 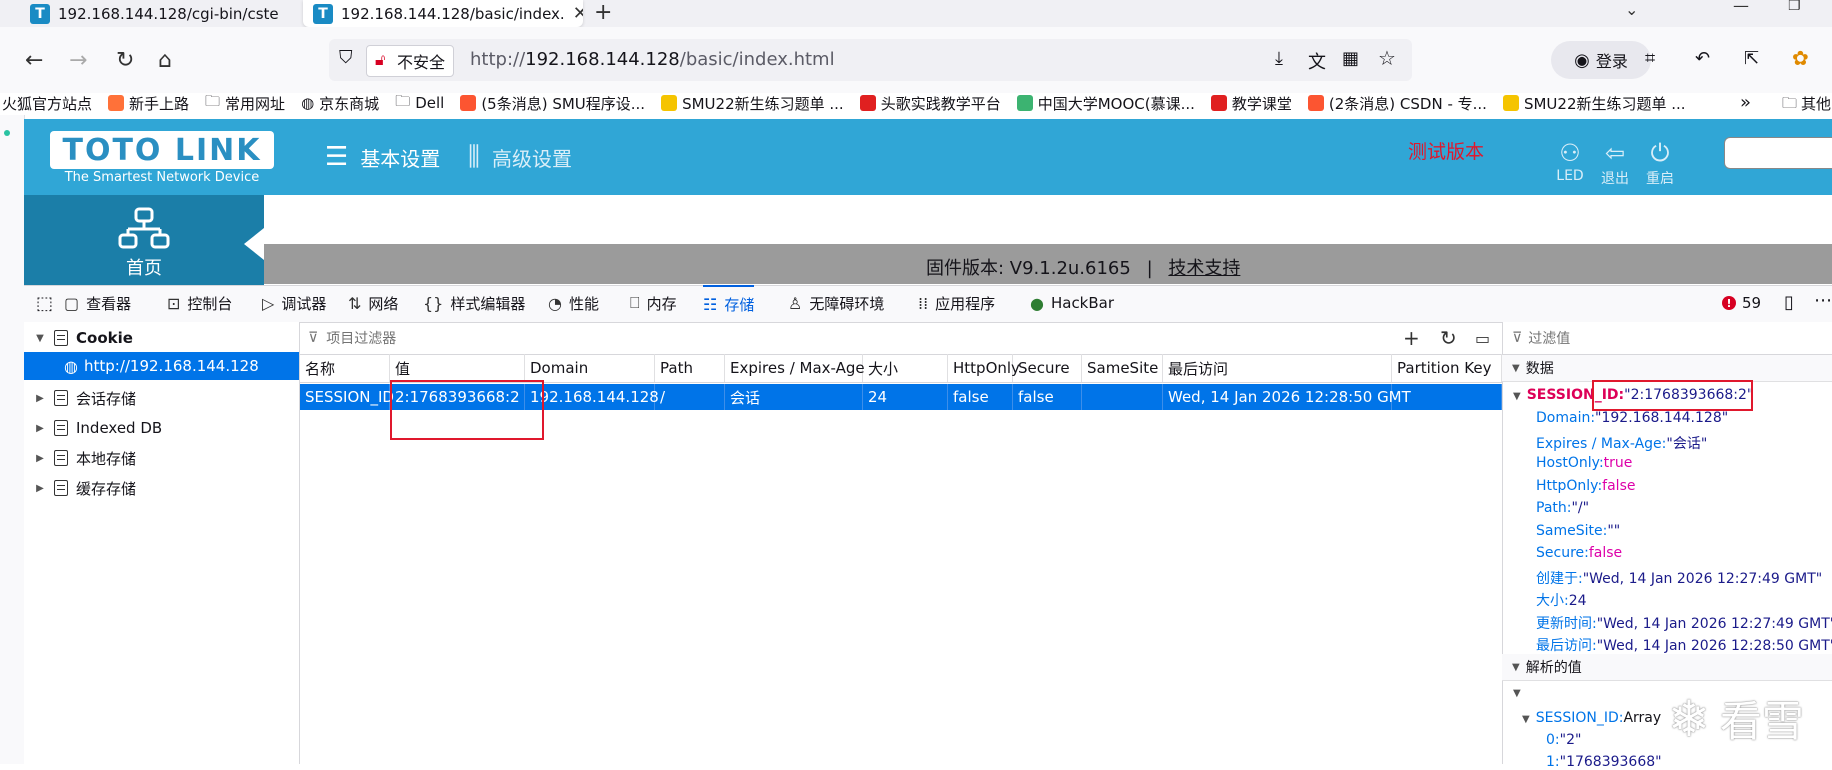 What do you see at coordinates (1591, 718) in the screenshot?
I see `parsed-array-entry: ▼ SESSION_ID:Array` at bounding box center [1591, 718].